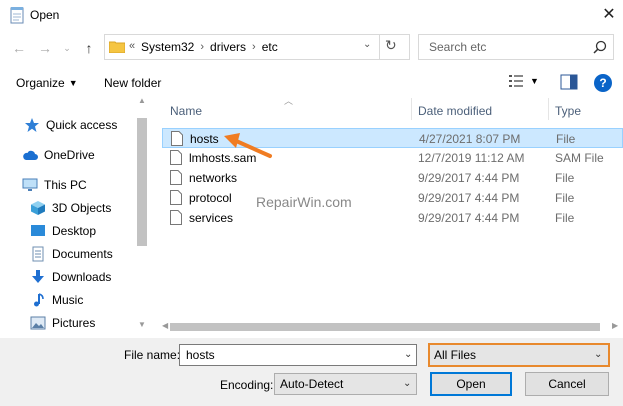 The image size is (623, 406). Describe the element at coordinates (165, 325) in the screenshot. I see `scroll-left-button: ◀` at that location.